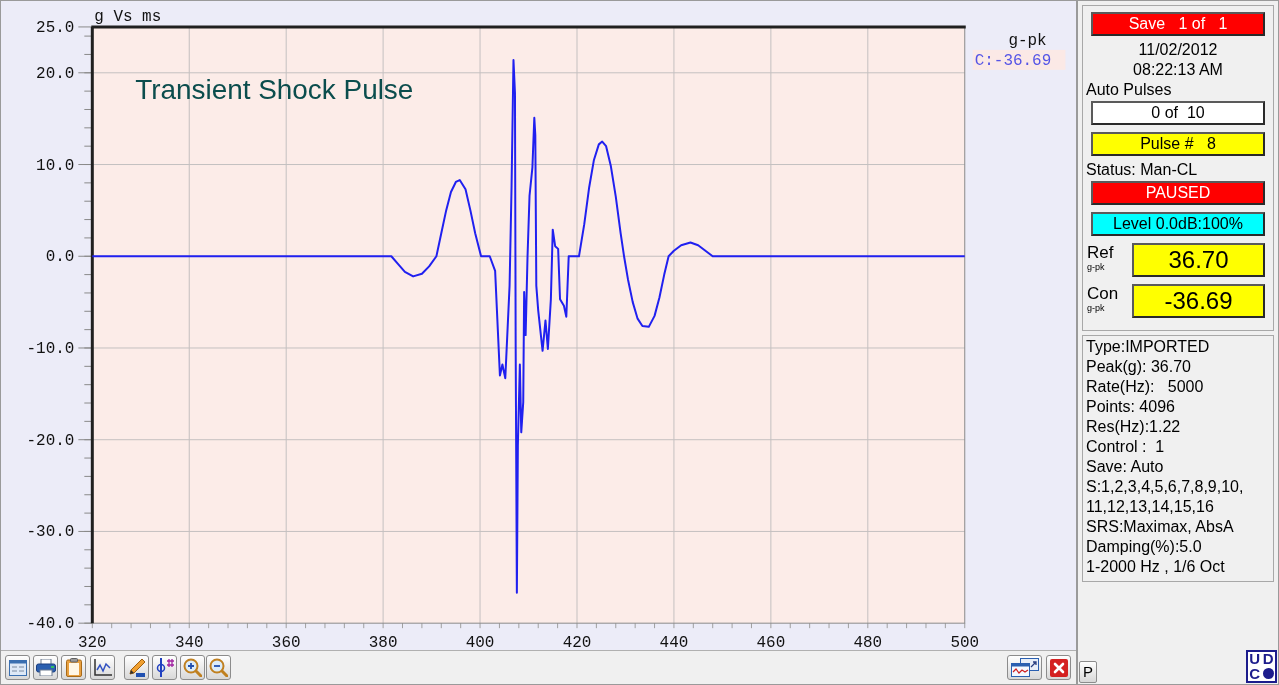 The width and height of the screenshot is (1279, 685). I want to click on status-indicator: 0 of 10, so click(1178, 113).